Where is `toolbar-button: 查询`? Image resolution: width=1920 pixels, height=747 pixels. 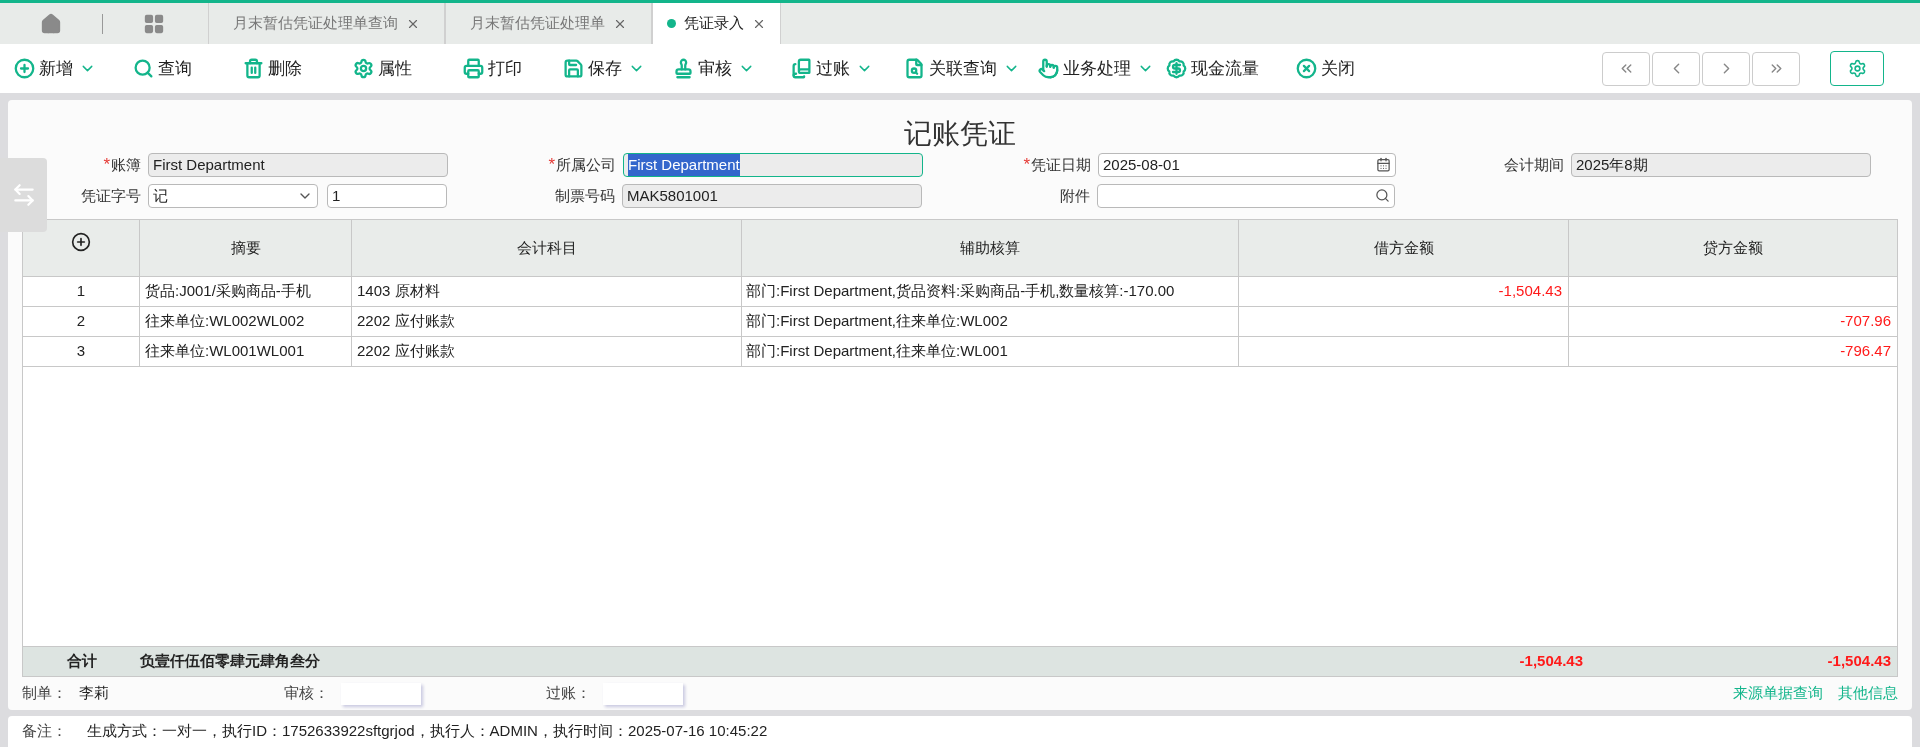
toolbar-button: 查询 is located at coordinates (162, 68).